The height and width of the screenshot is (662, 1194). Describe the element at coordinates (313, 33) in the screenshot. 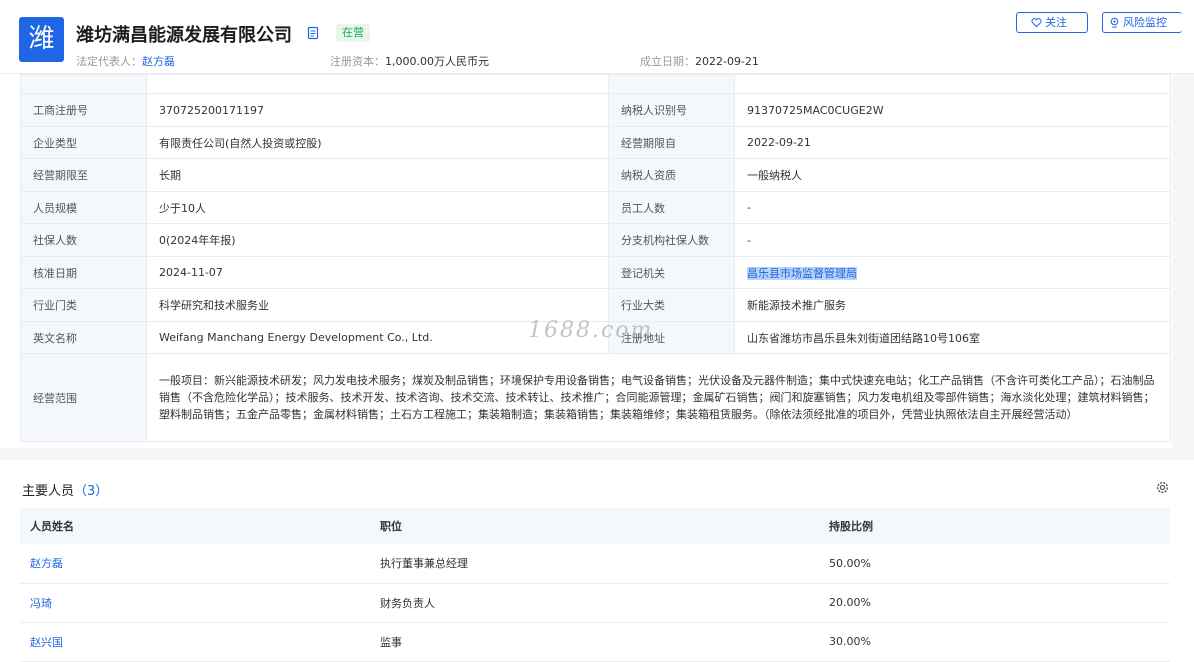

I see `copy-icon` at that location.